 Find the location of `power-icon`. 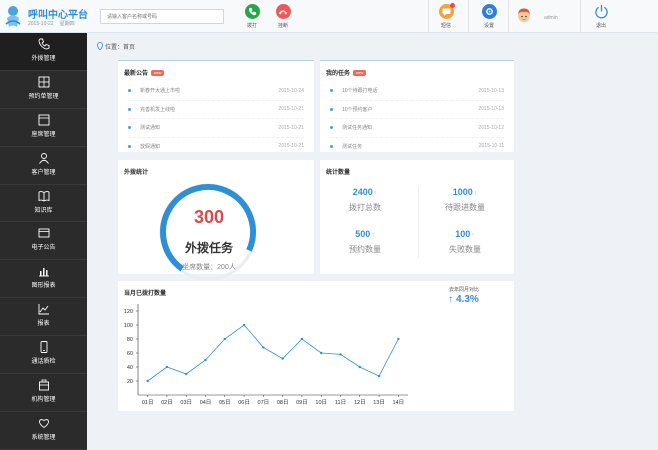

power-icon is located at coordinates (601, 11).